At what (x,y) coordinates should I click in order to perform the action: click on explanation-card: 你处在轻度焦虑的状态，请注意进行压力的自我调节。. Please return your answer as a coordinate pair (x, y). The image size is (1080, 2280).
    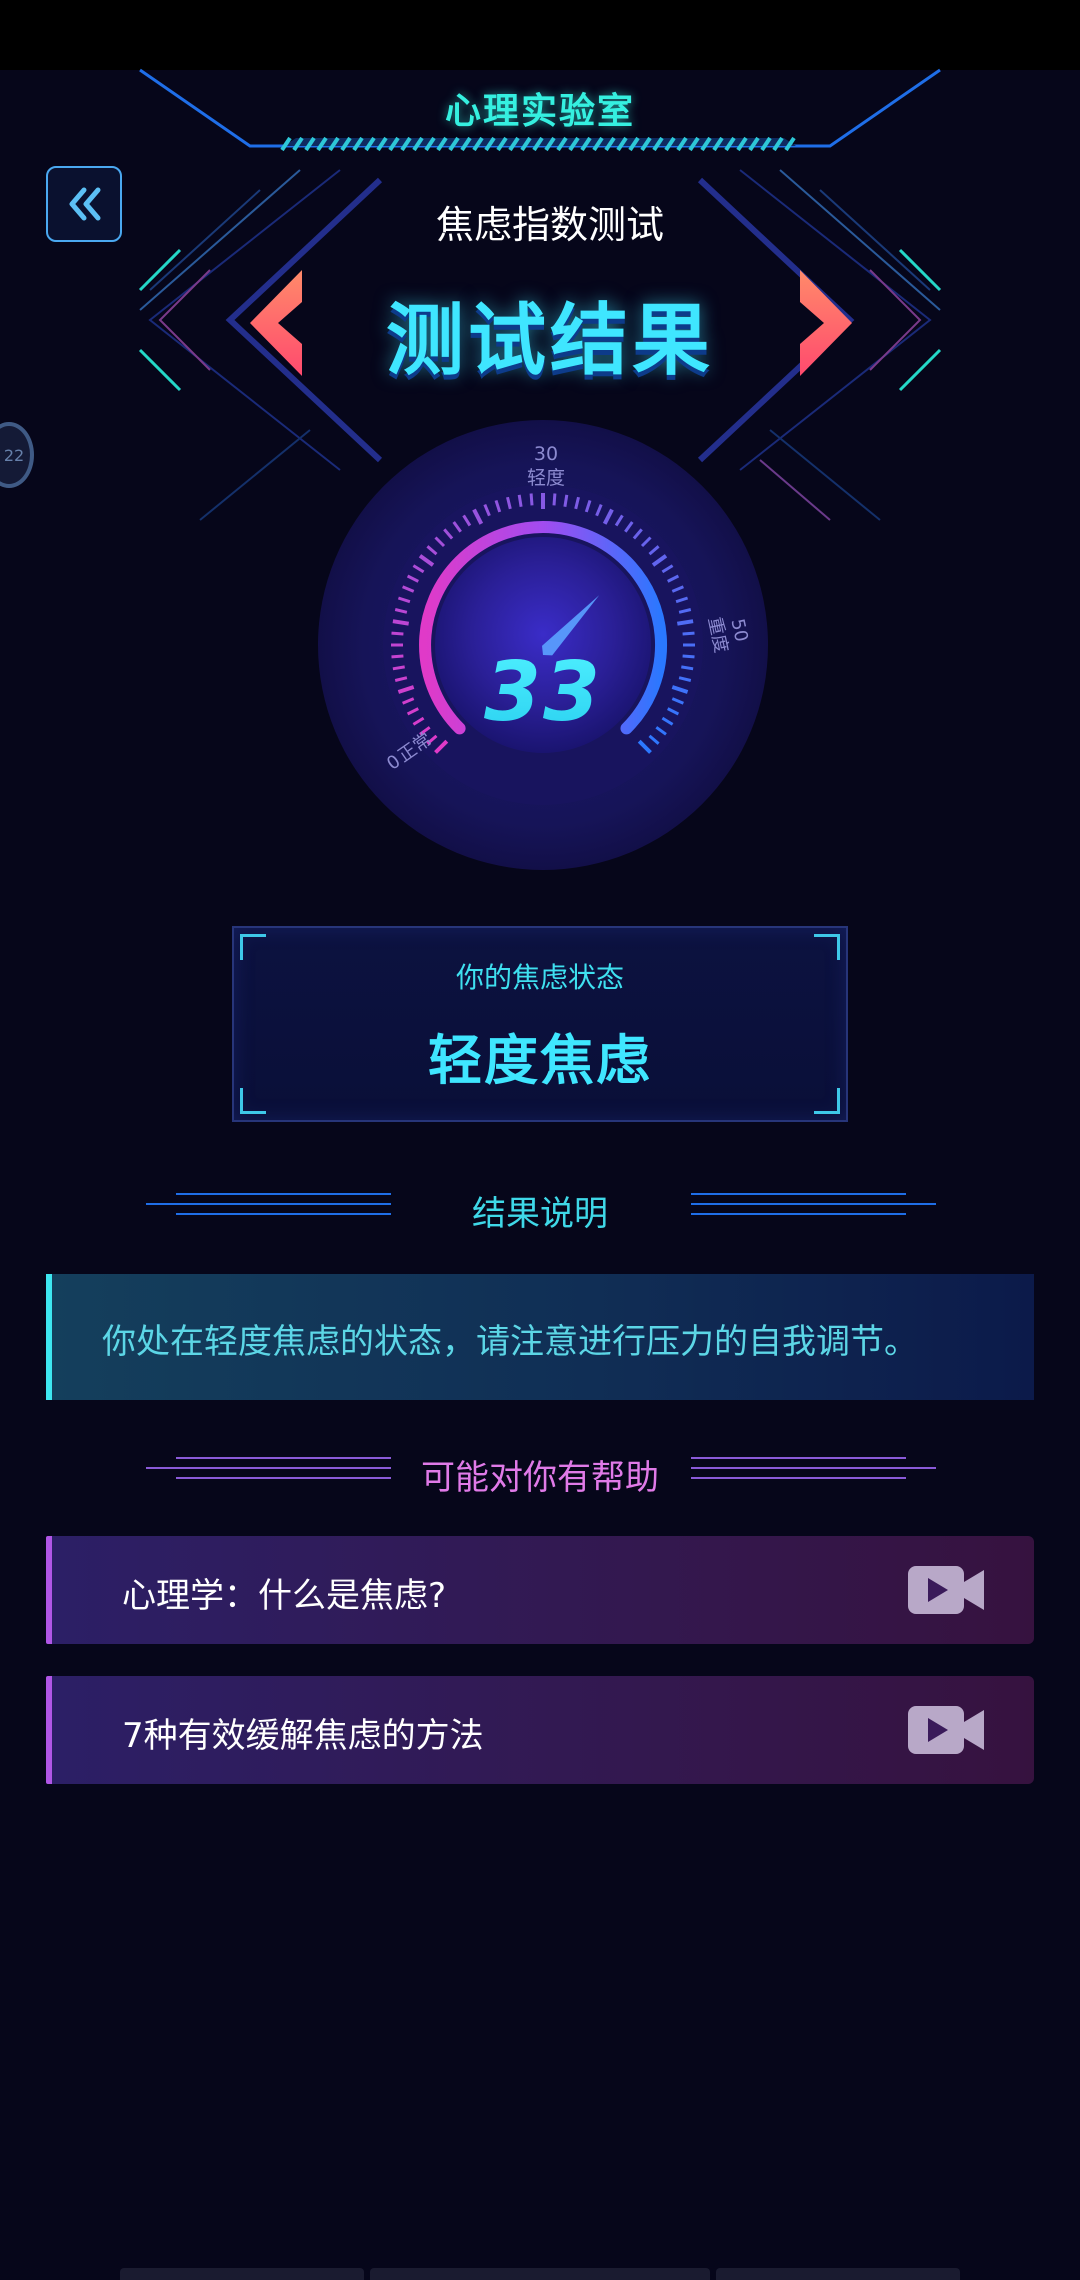
    Looking at the image, I should click on (540, 1337).